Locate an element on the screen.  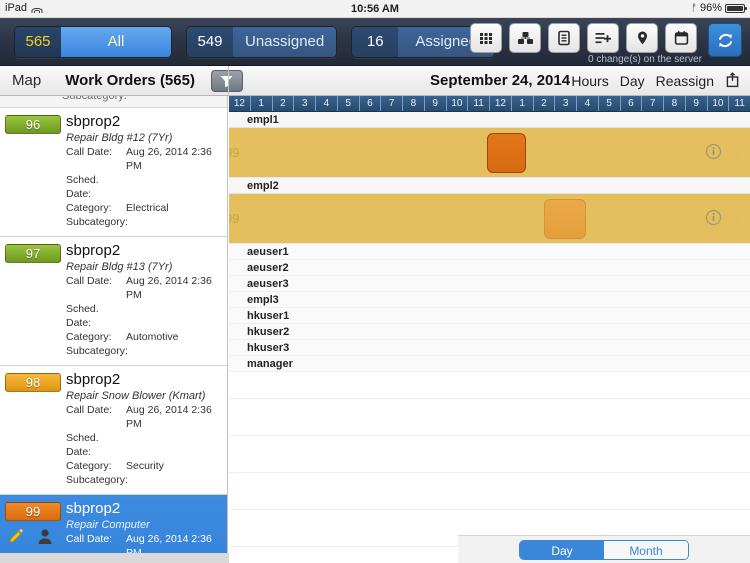
day-button: Day is located at coordinates (632, 81).